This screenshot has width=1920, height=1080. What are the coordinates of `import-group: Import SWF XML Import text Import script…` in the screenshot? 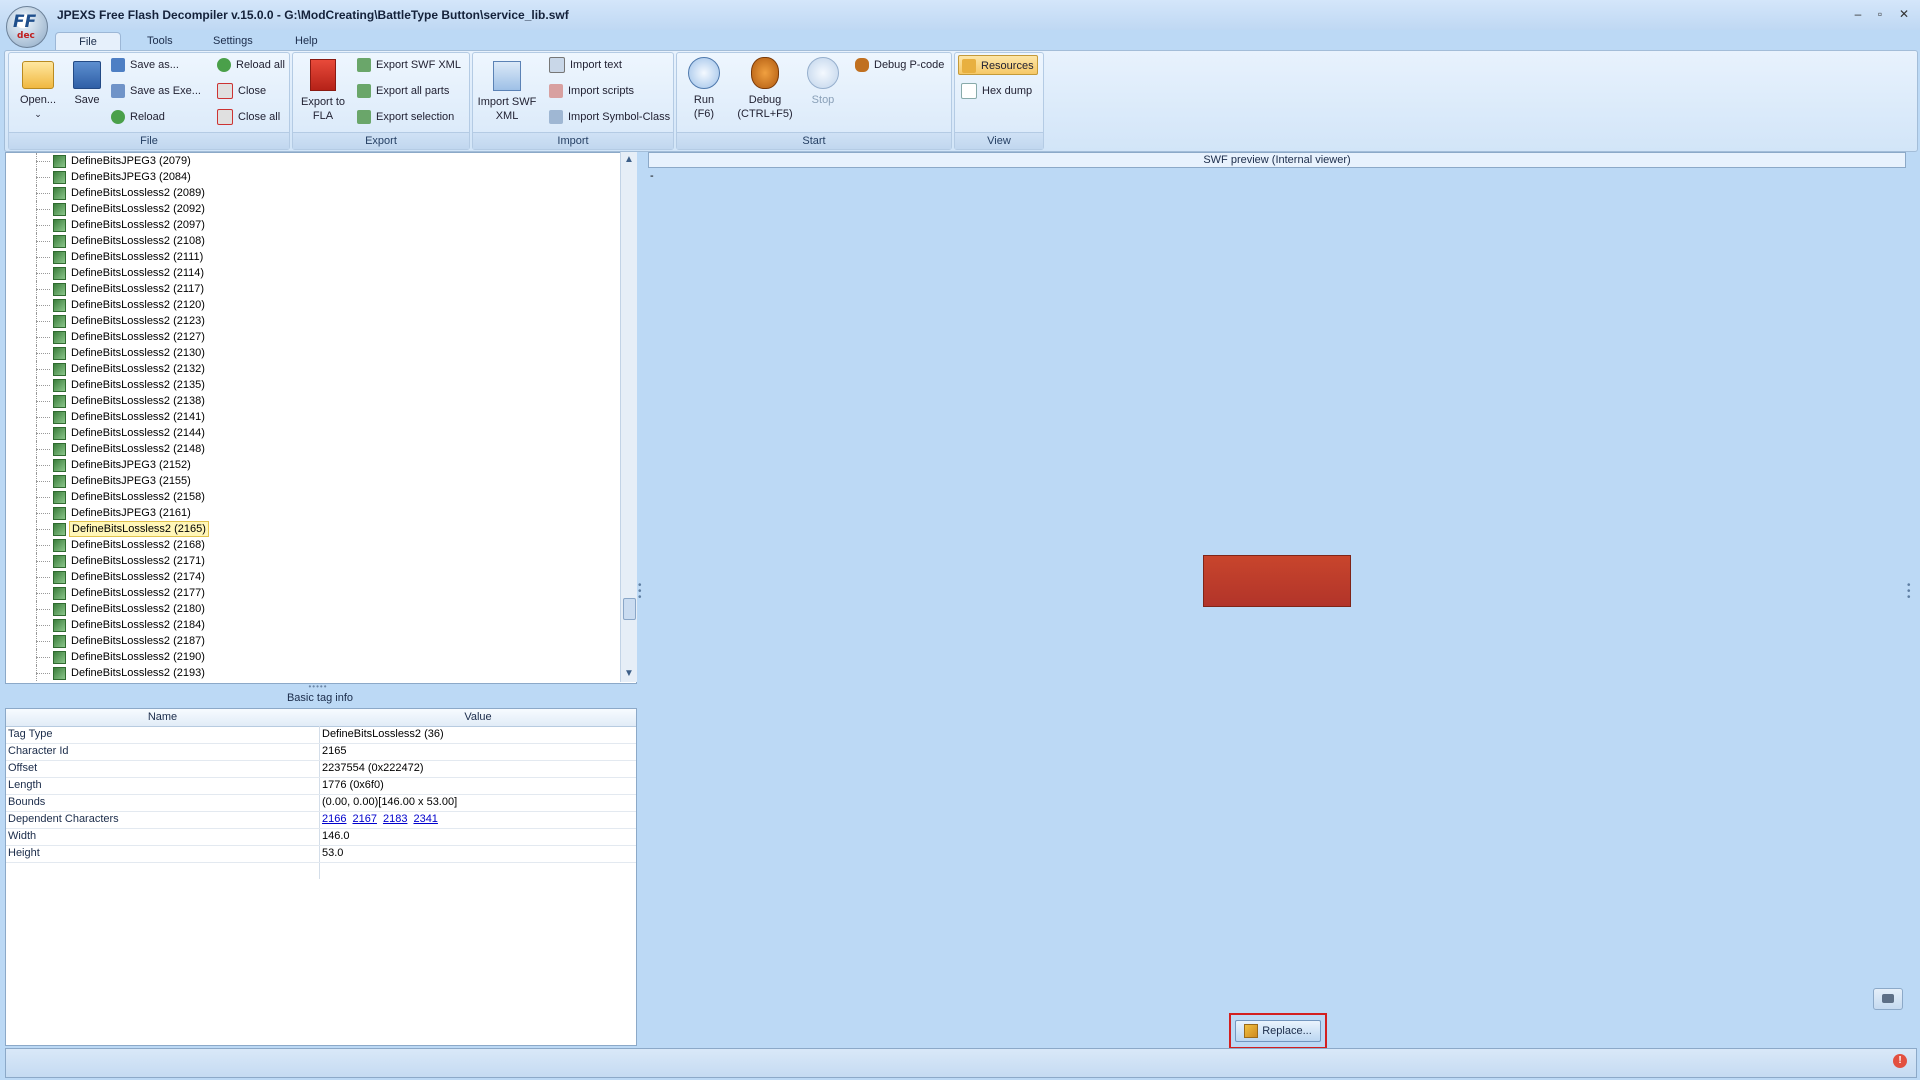 It's located at (573, 101).